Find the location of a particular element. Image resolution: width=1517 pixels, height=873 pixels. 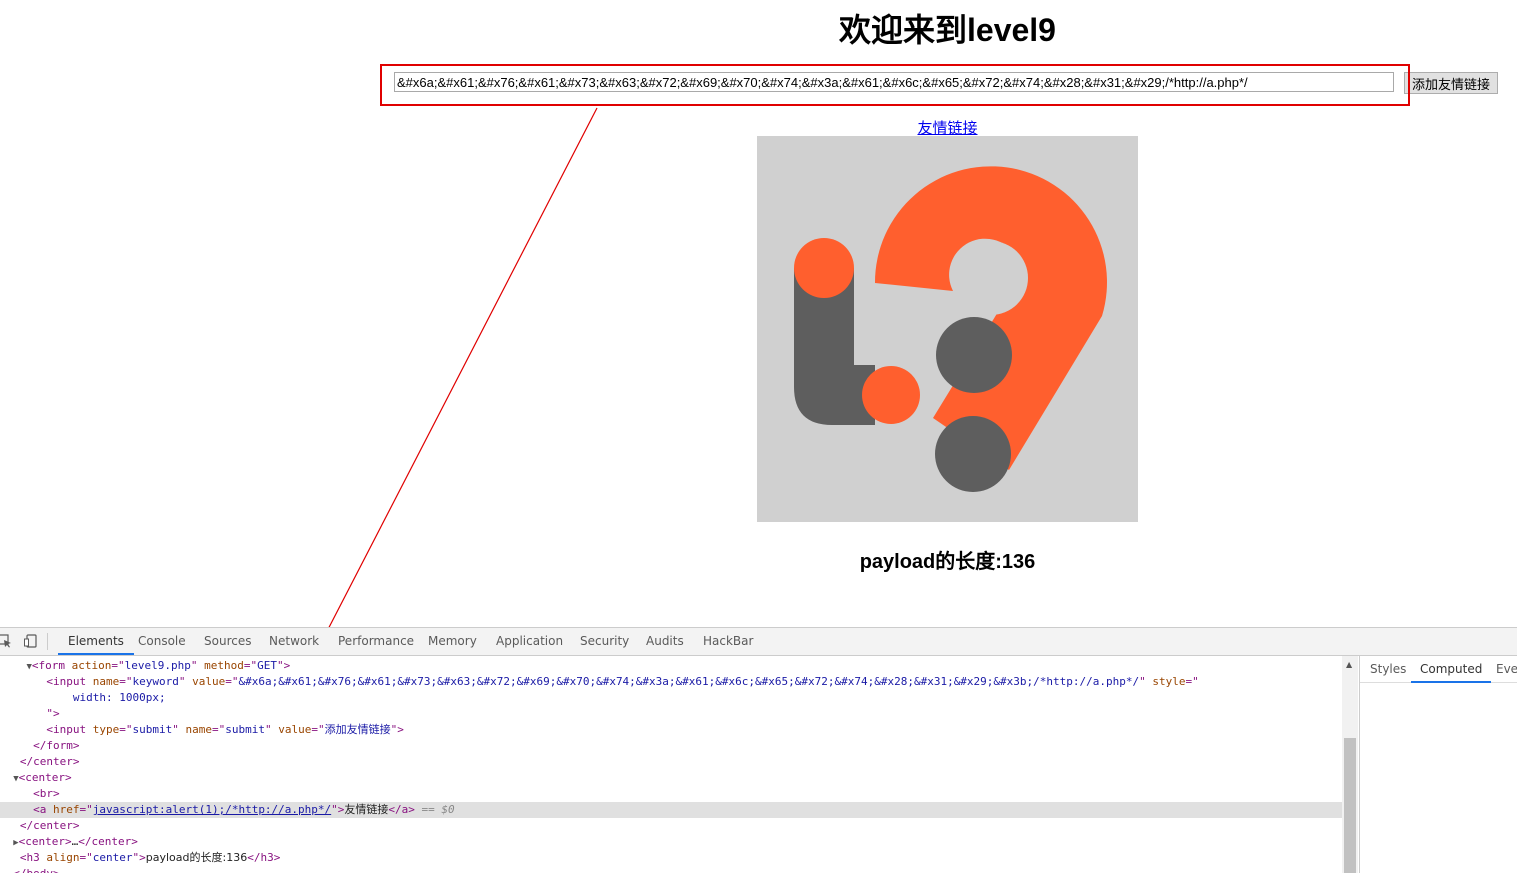

tab-hackbar: HackBar is located at coordinates (728, 641).